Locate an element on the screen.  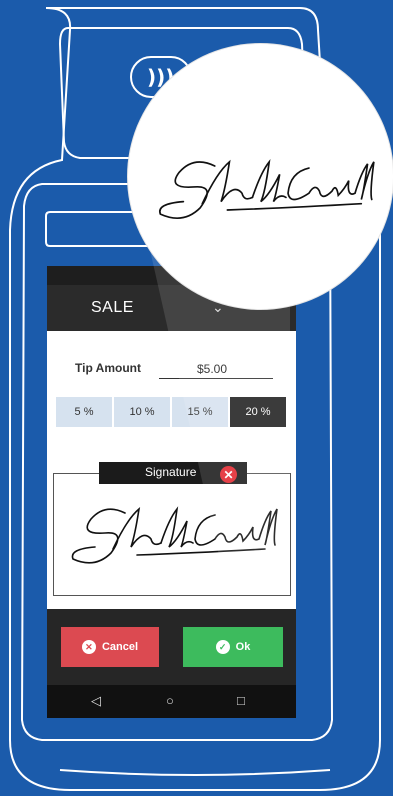
close-icon: ✕ is located at coordinates (228, 474).